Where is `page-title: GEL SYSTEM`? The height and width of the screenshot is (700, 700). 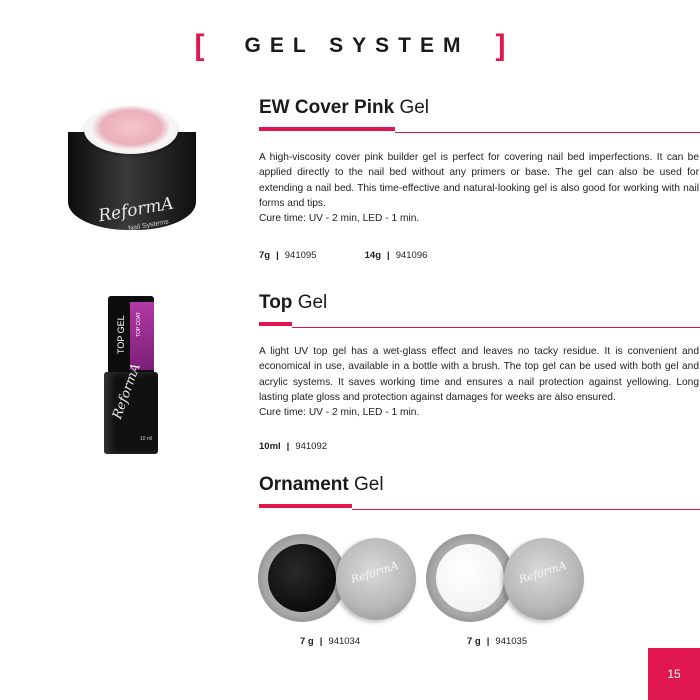 page-title: GEL SYSTEM is located at coordinates (357, 45).